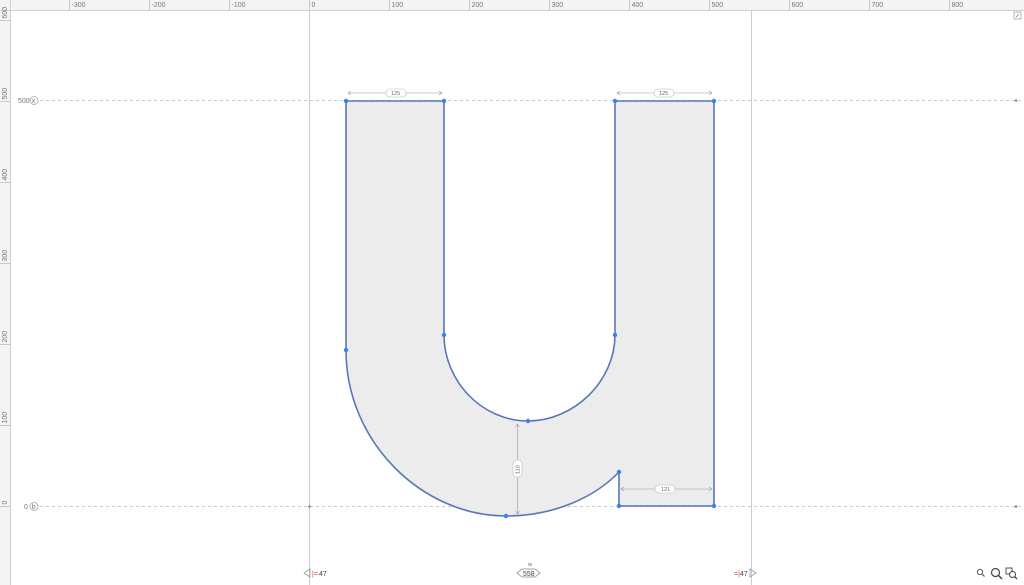 The image size is (1024, 585). I want to click on zoom-out-icon, so click(980, 572).